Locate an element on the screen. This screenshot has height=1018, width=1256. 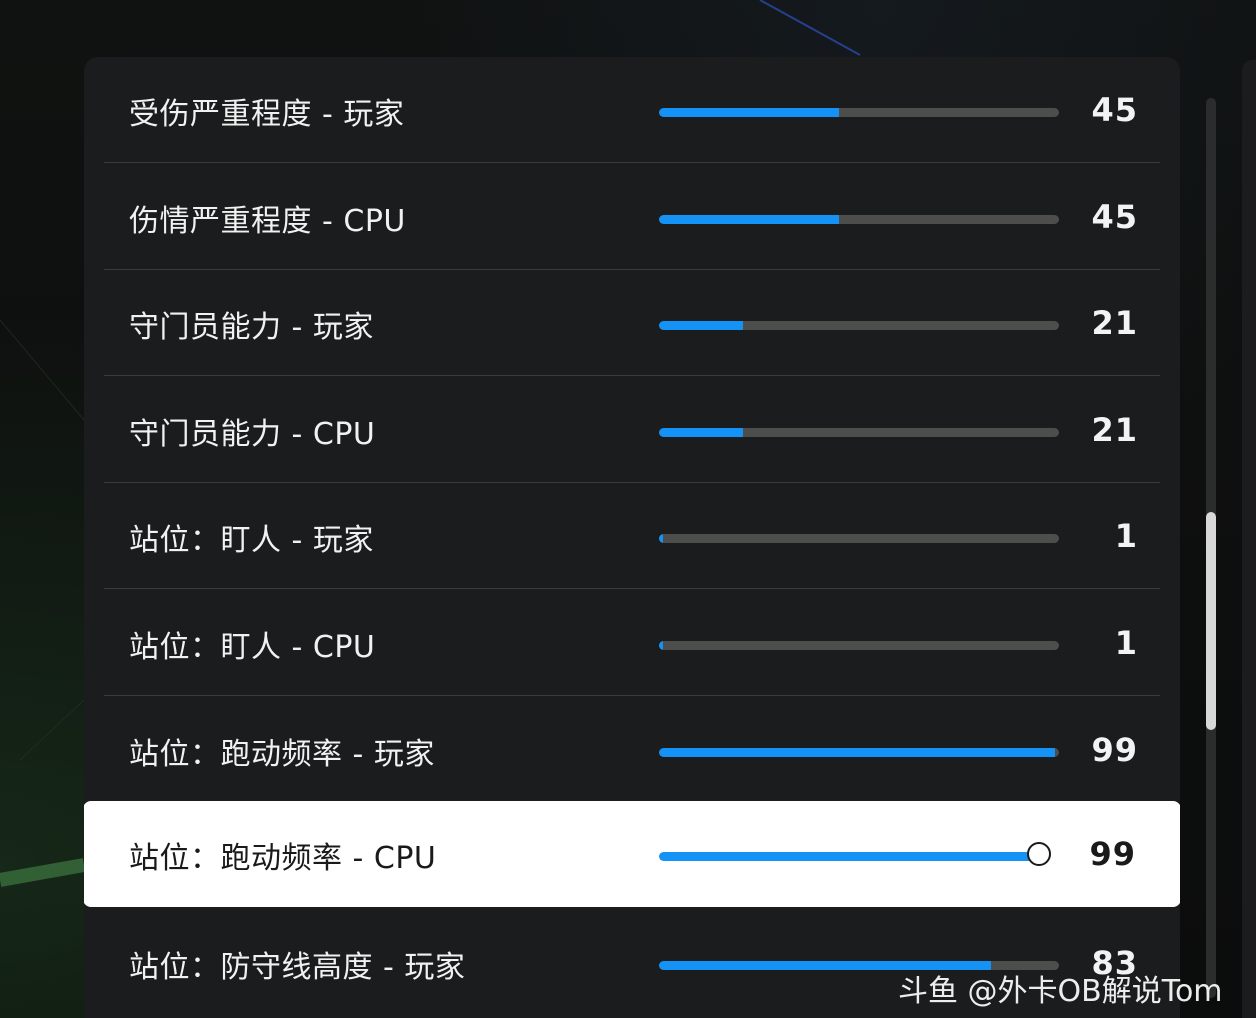
setting-label: 站位：防守线高度 - 玩家 is located at coordinates (297, 967).